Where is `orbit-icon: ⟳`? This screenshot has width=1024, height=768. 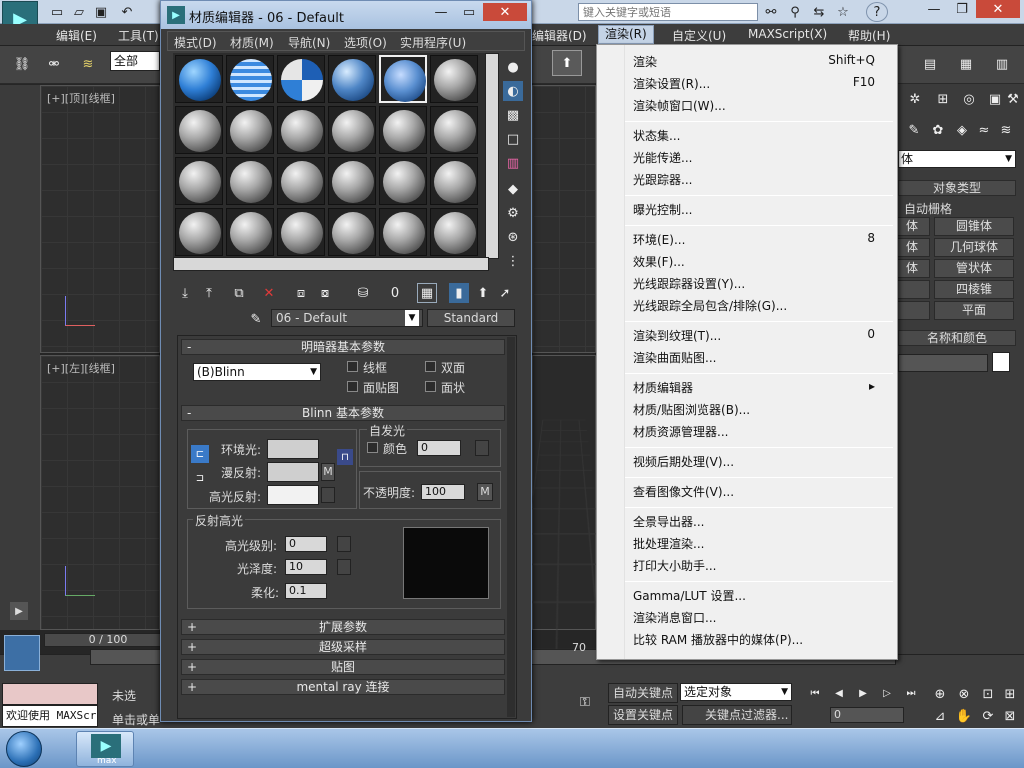 orbit-icon: ⟳ is located at coordinates (988, 716).